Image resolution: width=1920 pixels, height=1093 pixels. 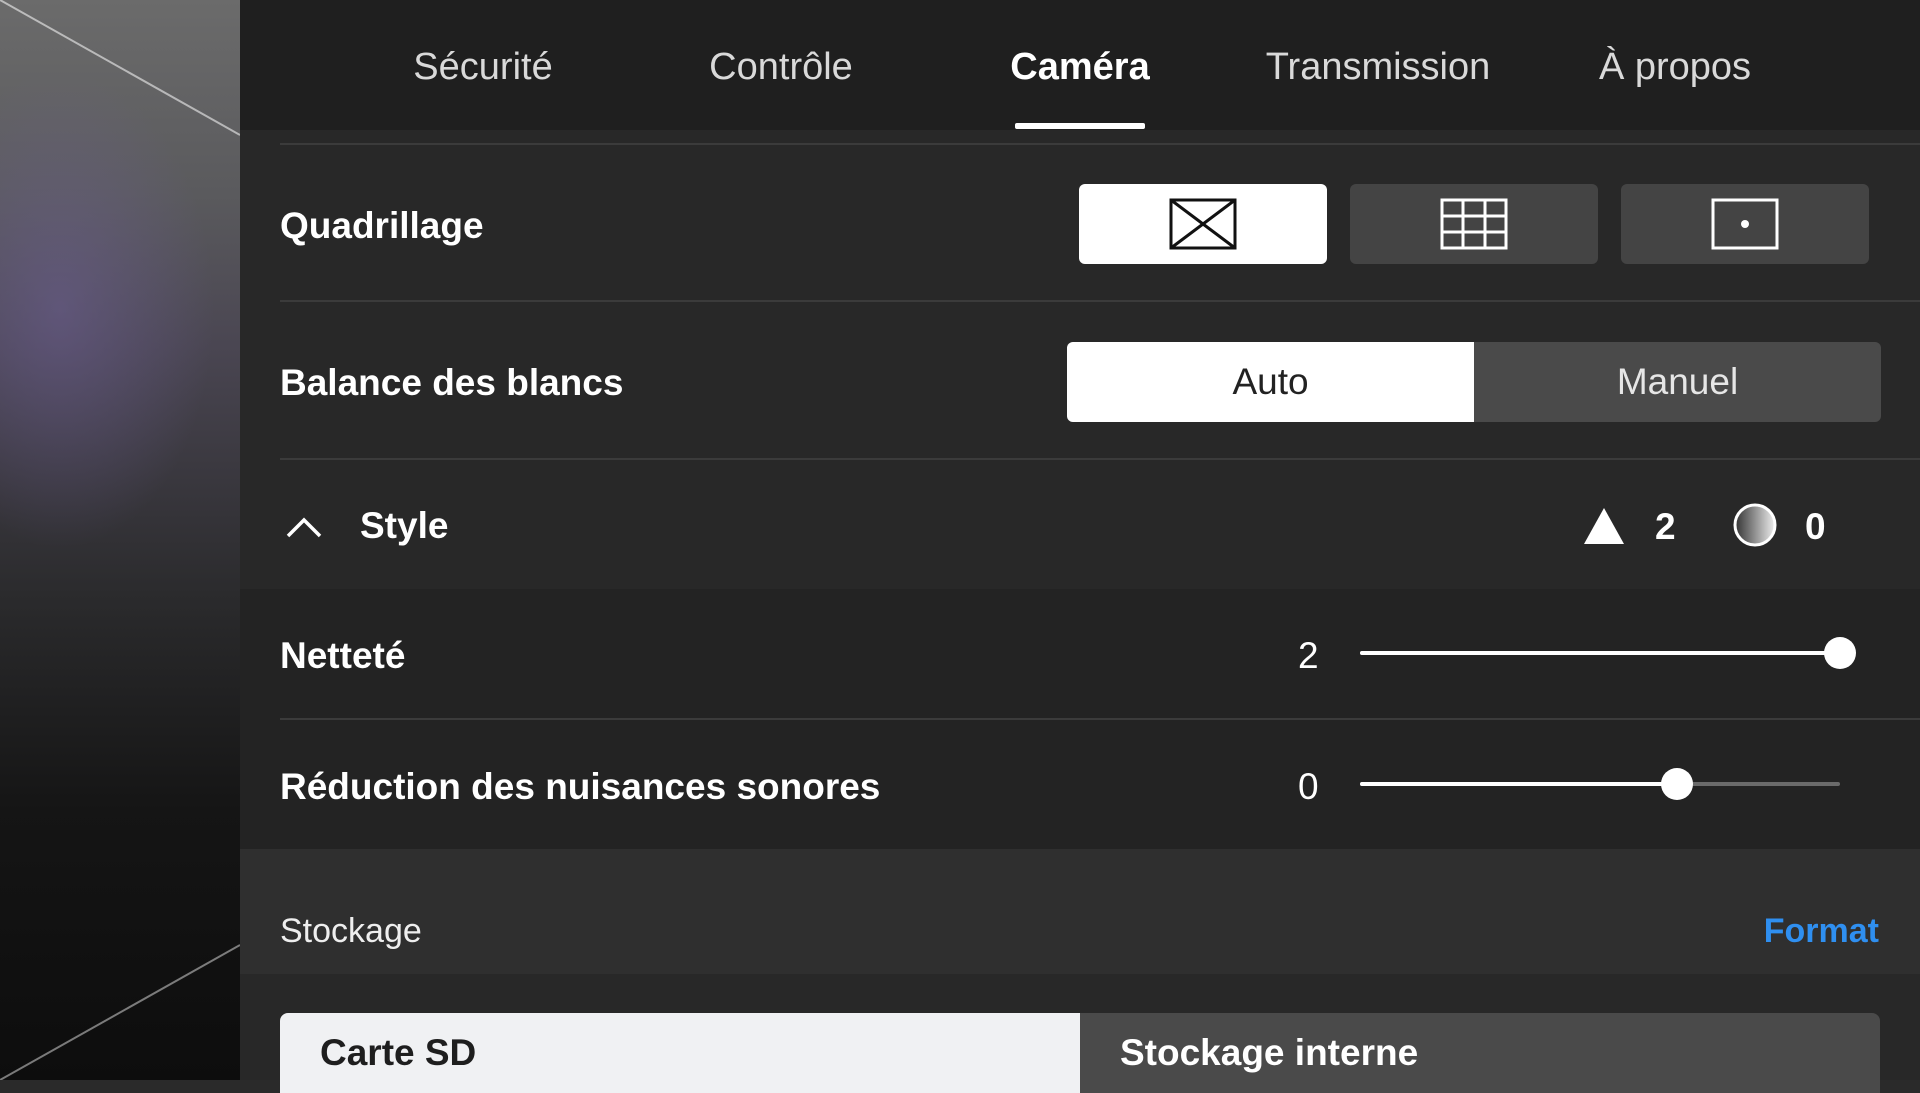 What do you see at coordinates (1821, 931) in the screenshot?
I see `format-button: Format` at bounding box center [1821, 931].